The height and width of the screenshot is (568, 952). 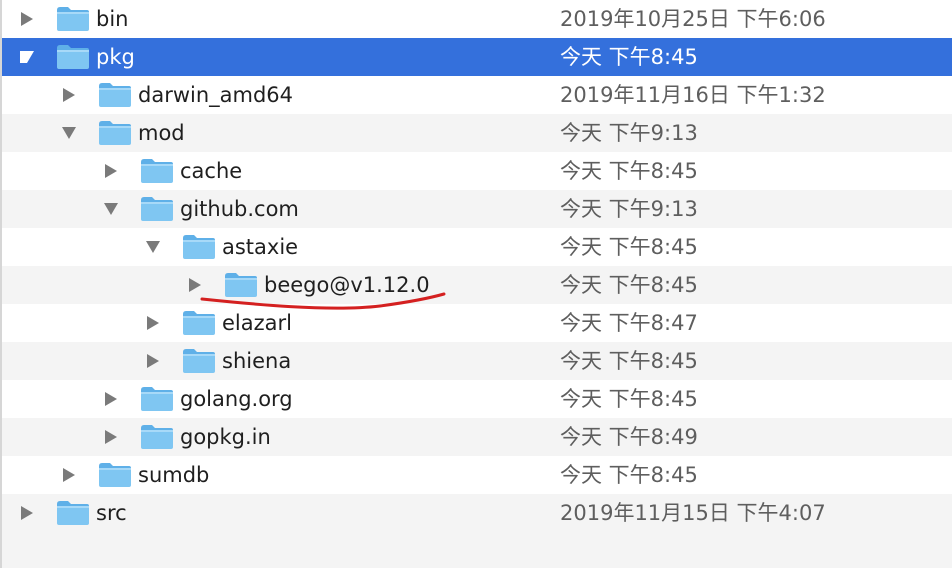 What do you see at coordinates (693, 513) in the screenshot?
I see `item-date-modified: 2019年11月15日 下午4:07` at bounding box center [693, 513].